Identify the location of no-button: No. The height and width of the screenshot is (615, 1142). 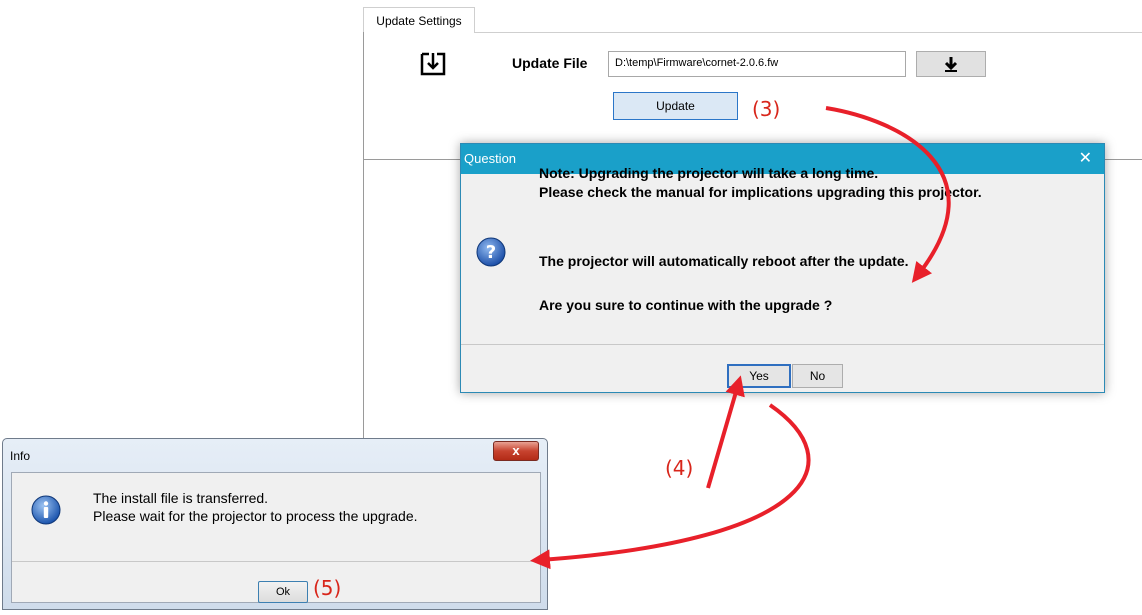
(817, 376).